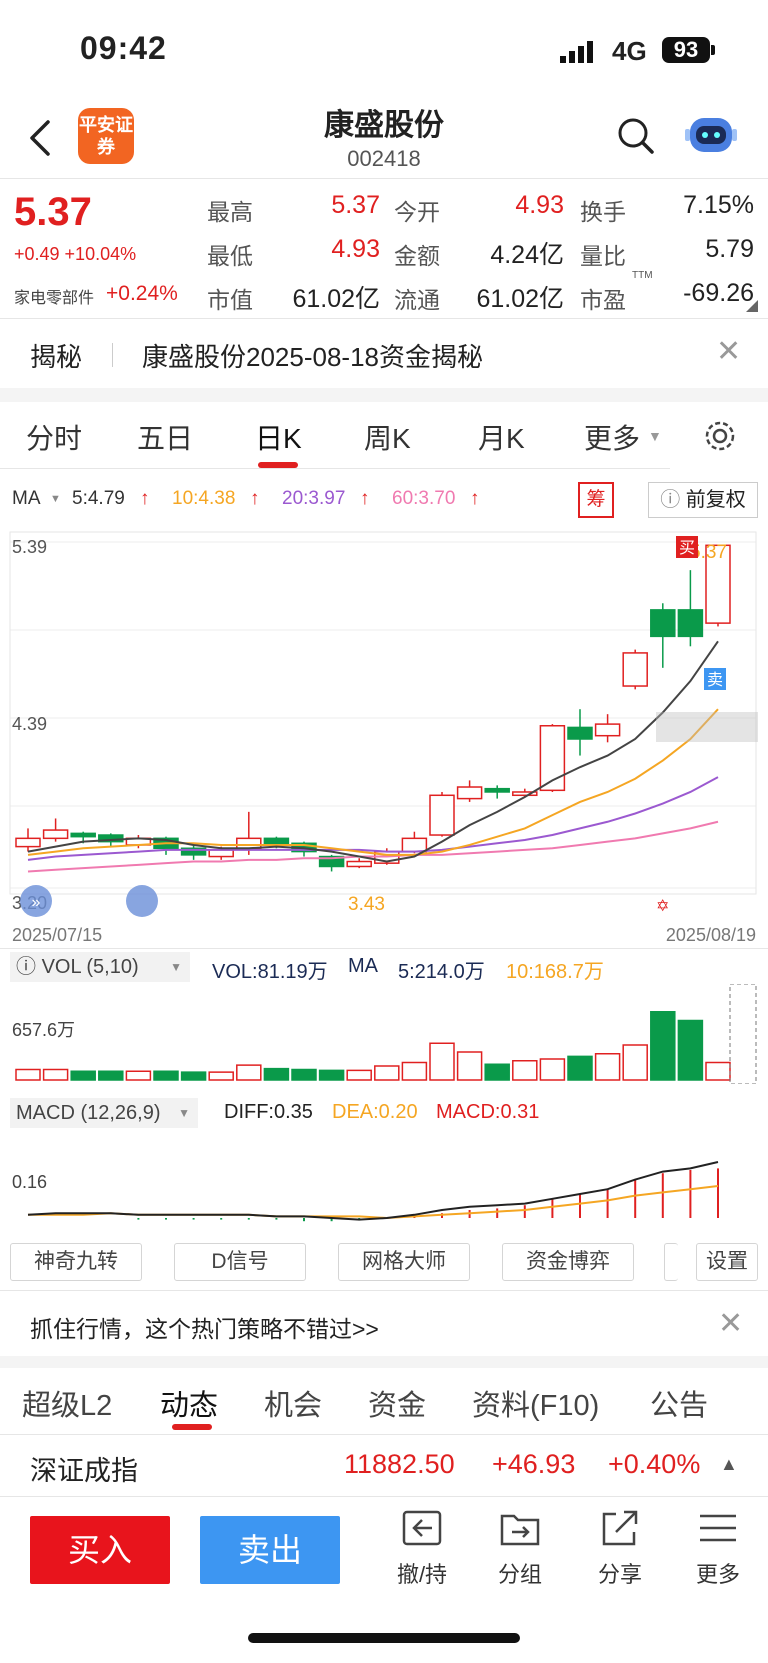 This screenshot has height=1663, width=768. Describe the element at coordinates (520, 1548) in the screenshot. I see `group-button: 分组` at that location.